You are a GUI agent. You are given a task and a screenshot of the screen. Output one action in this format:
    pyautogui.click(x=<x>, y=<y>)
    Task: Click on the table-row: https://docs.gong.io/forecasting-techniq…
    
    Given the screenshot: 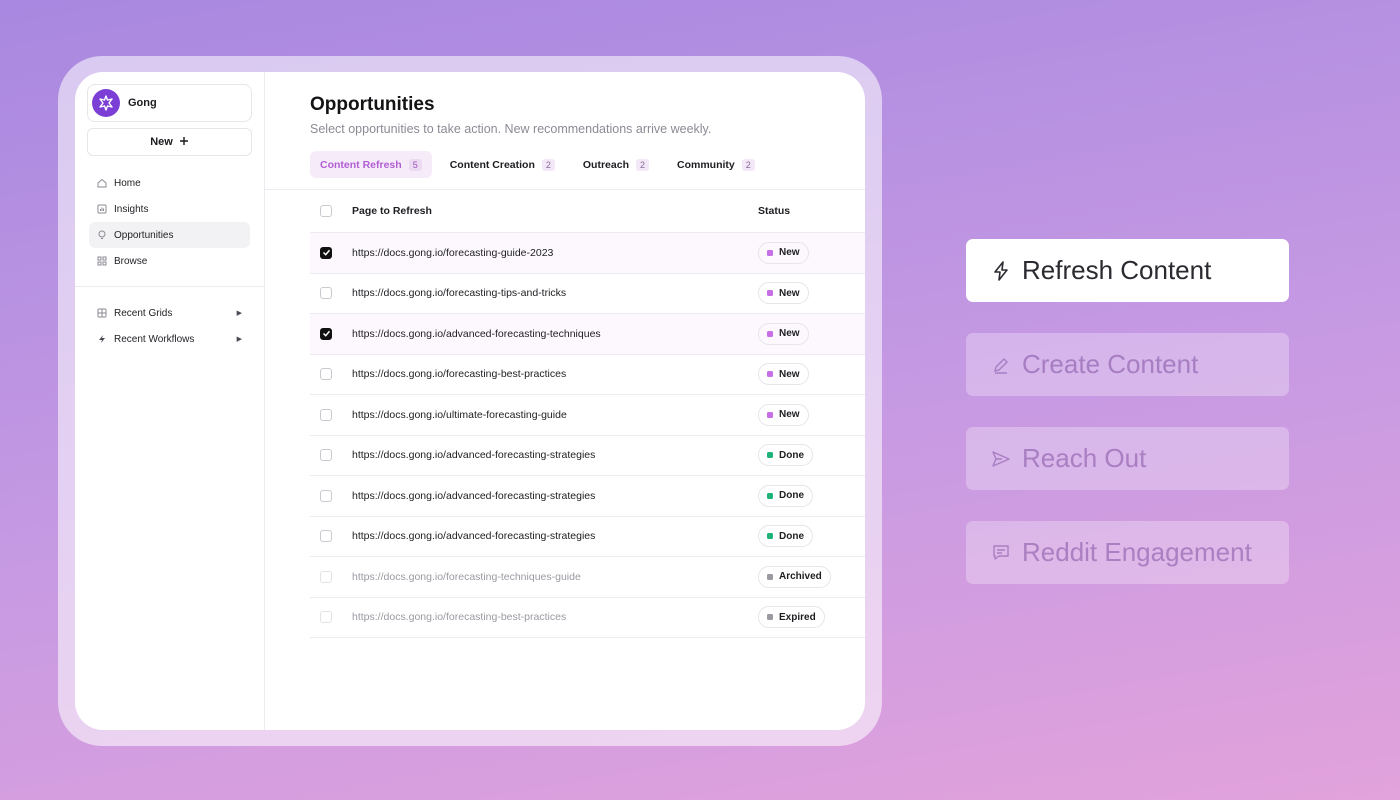 What is the action you would take?
    pyautogui.click(x=587, y=577)
    